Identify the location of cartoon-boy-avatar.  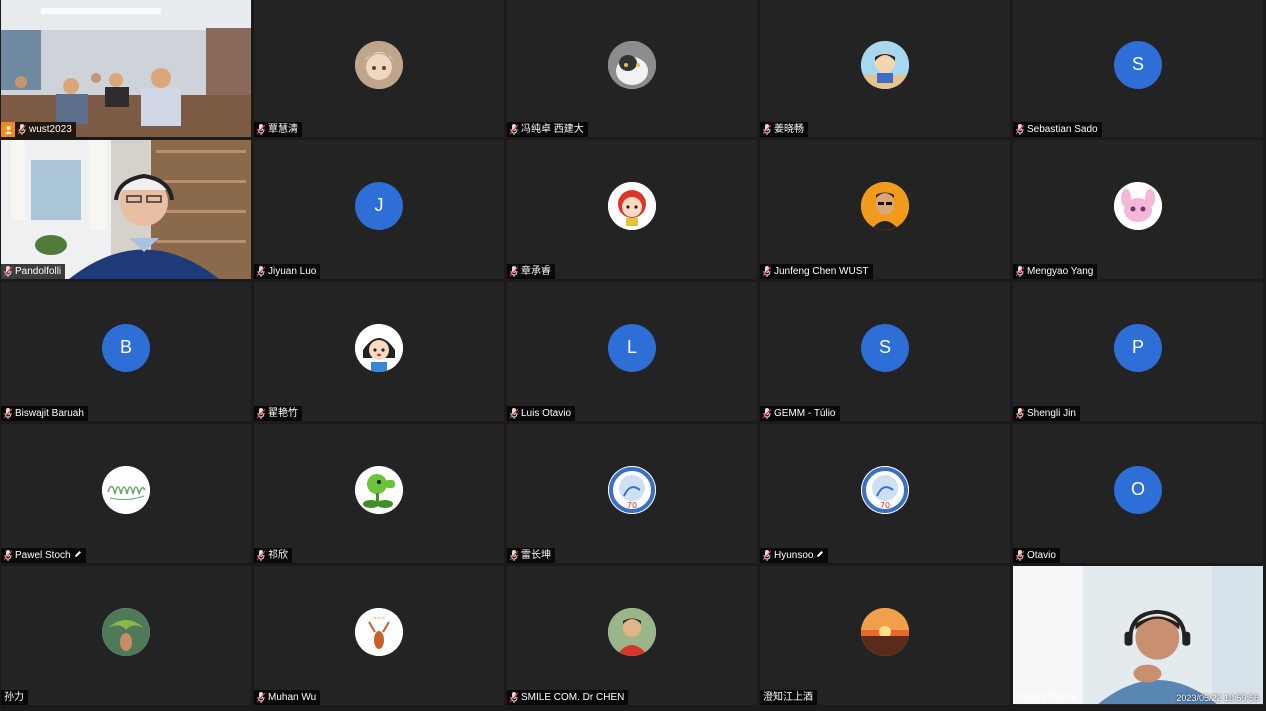
(885, 64).